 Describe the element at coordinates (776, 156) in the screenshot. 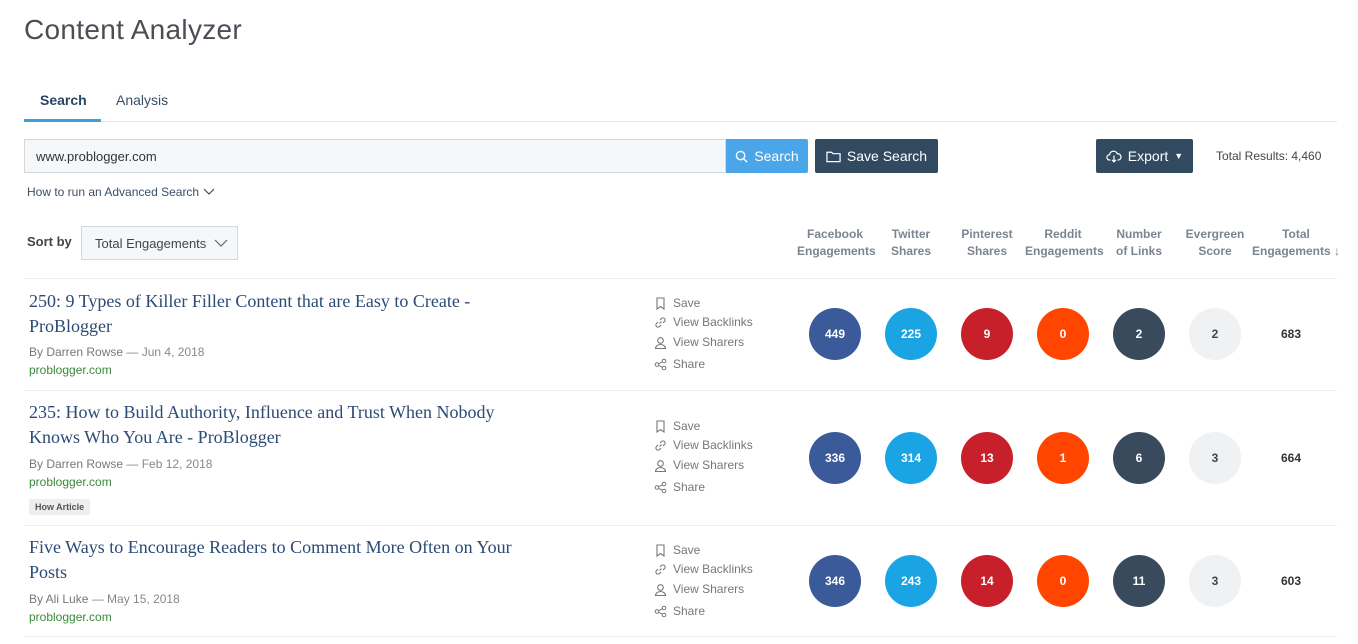

I see `search-button-label: Search` at that location.